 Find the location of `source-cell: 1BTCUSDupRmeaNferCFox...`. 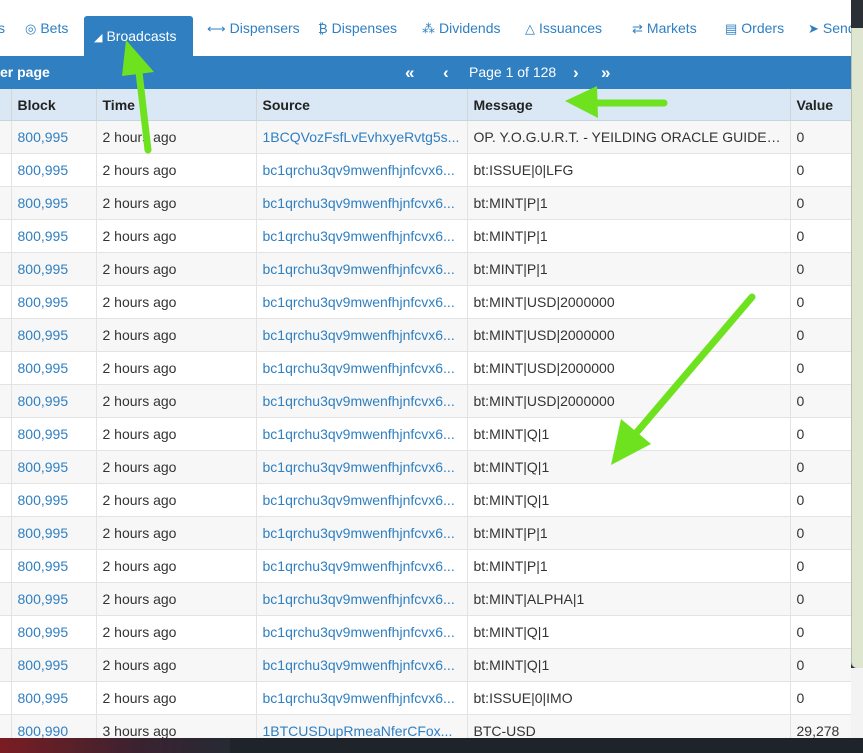

source-cell: 1BTCUSDupRmeaNferCFox... is located at coordinates (362, 726).